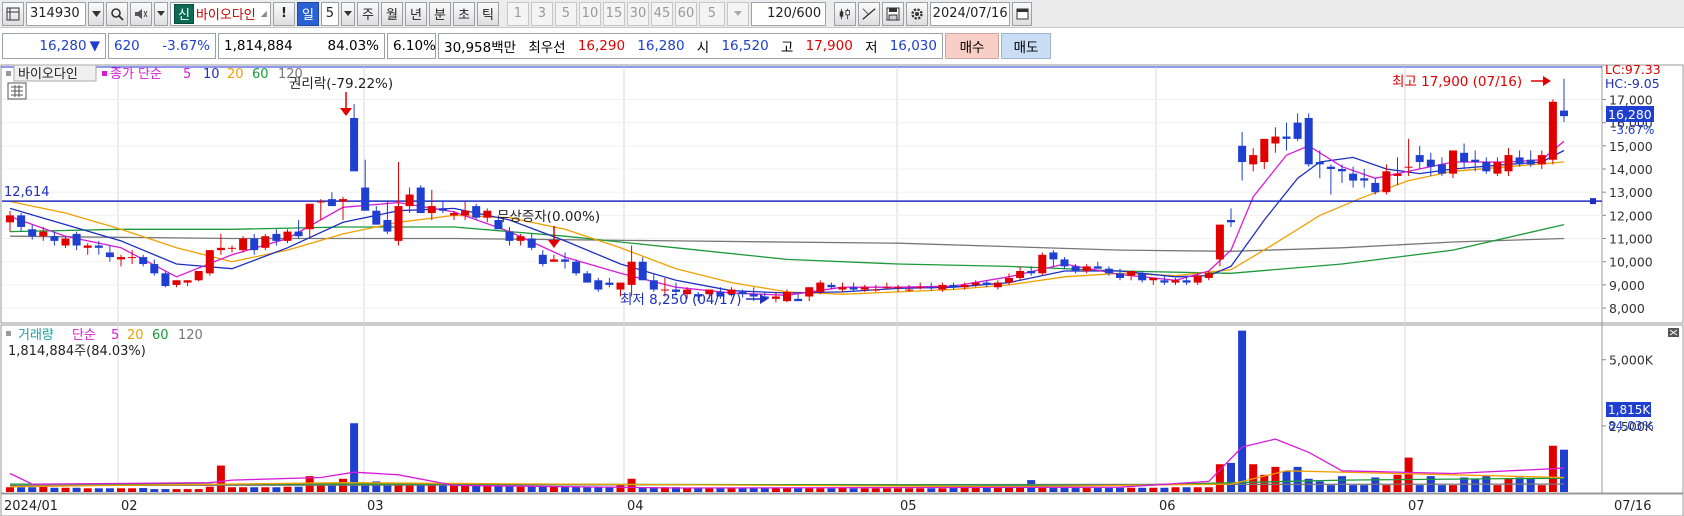 This screenshot has height=516, width=1684. What do you see at coordinates (703, 48) in the screenshot?
I see `open-label: 시` at bounding box center [703, 48].